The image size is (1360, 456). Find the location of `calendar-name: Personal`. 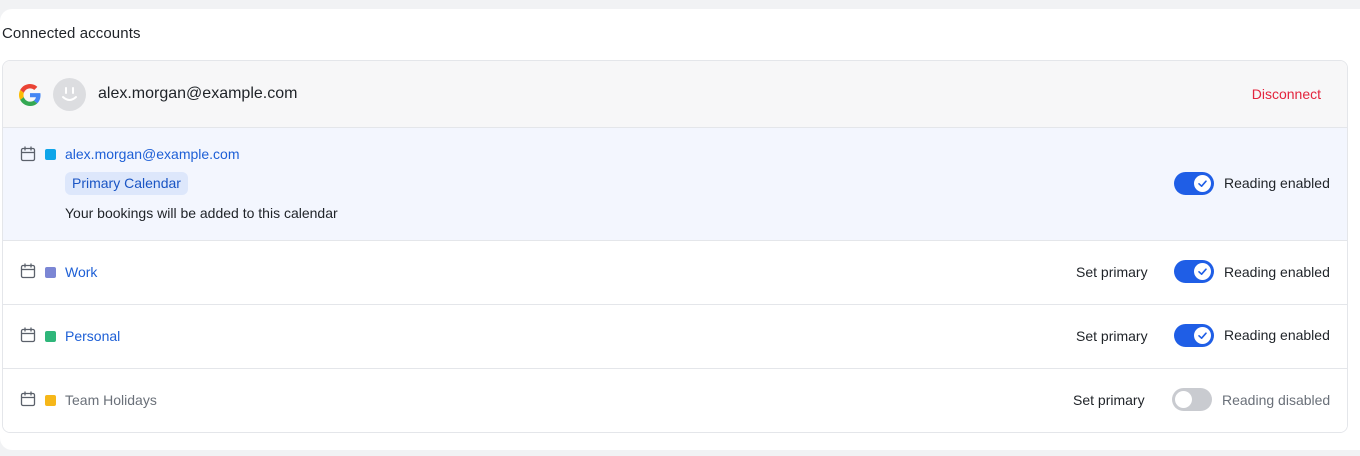

calendar-name: Personal is located at coordinates (92, 336).